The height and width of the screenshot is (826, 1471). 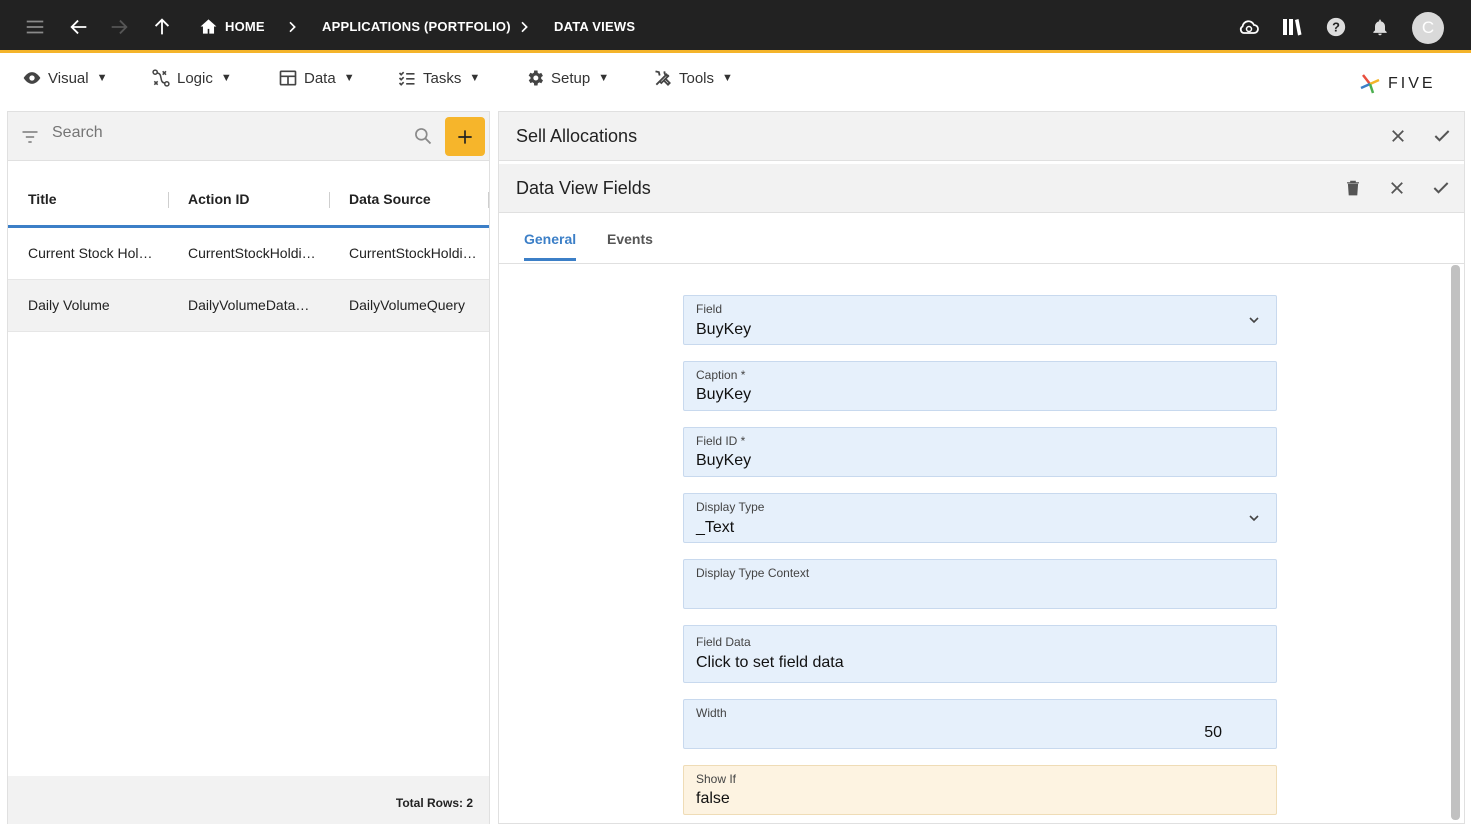 I want to click on caption-value: BuyKey, so click(x=724, y=394).